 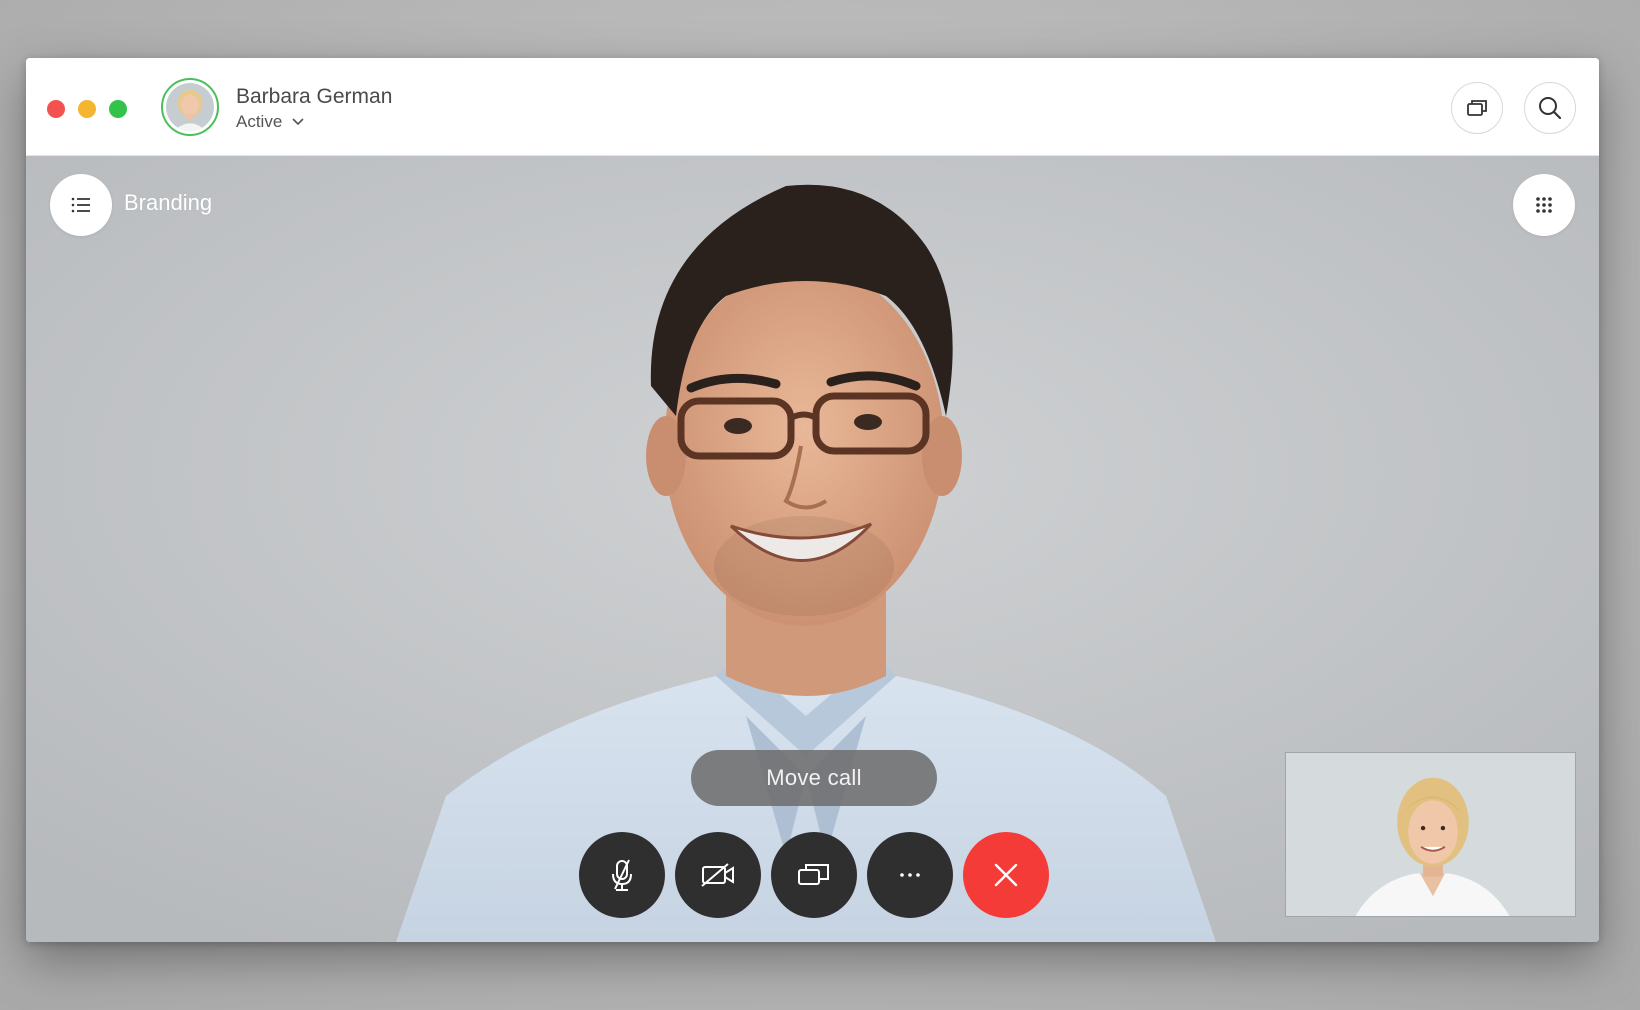 I want to click on title-bar: Barbara German Active, so click(x=812, y=107).